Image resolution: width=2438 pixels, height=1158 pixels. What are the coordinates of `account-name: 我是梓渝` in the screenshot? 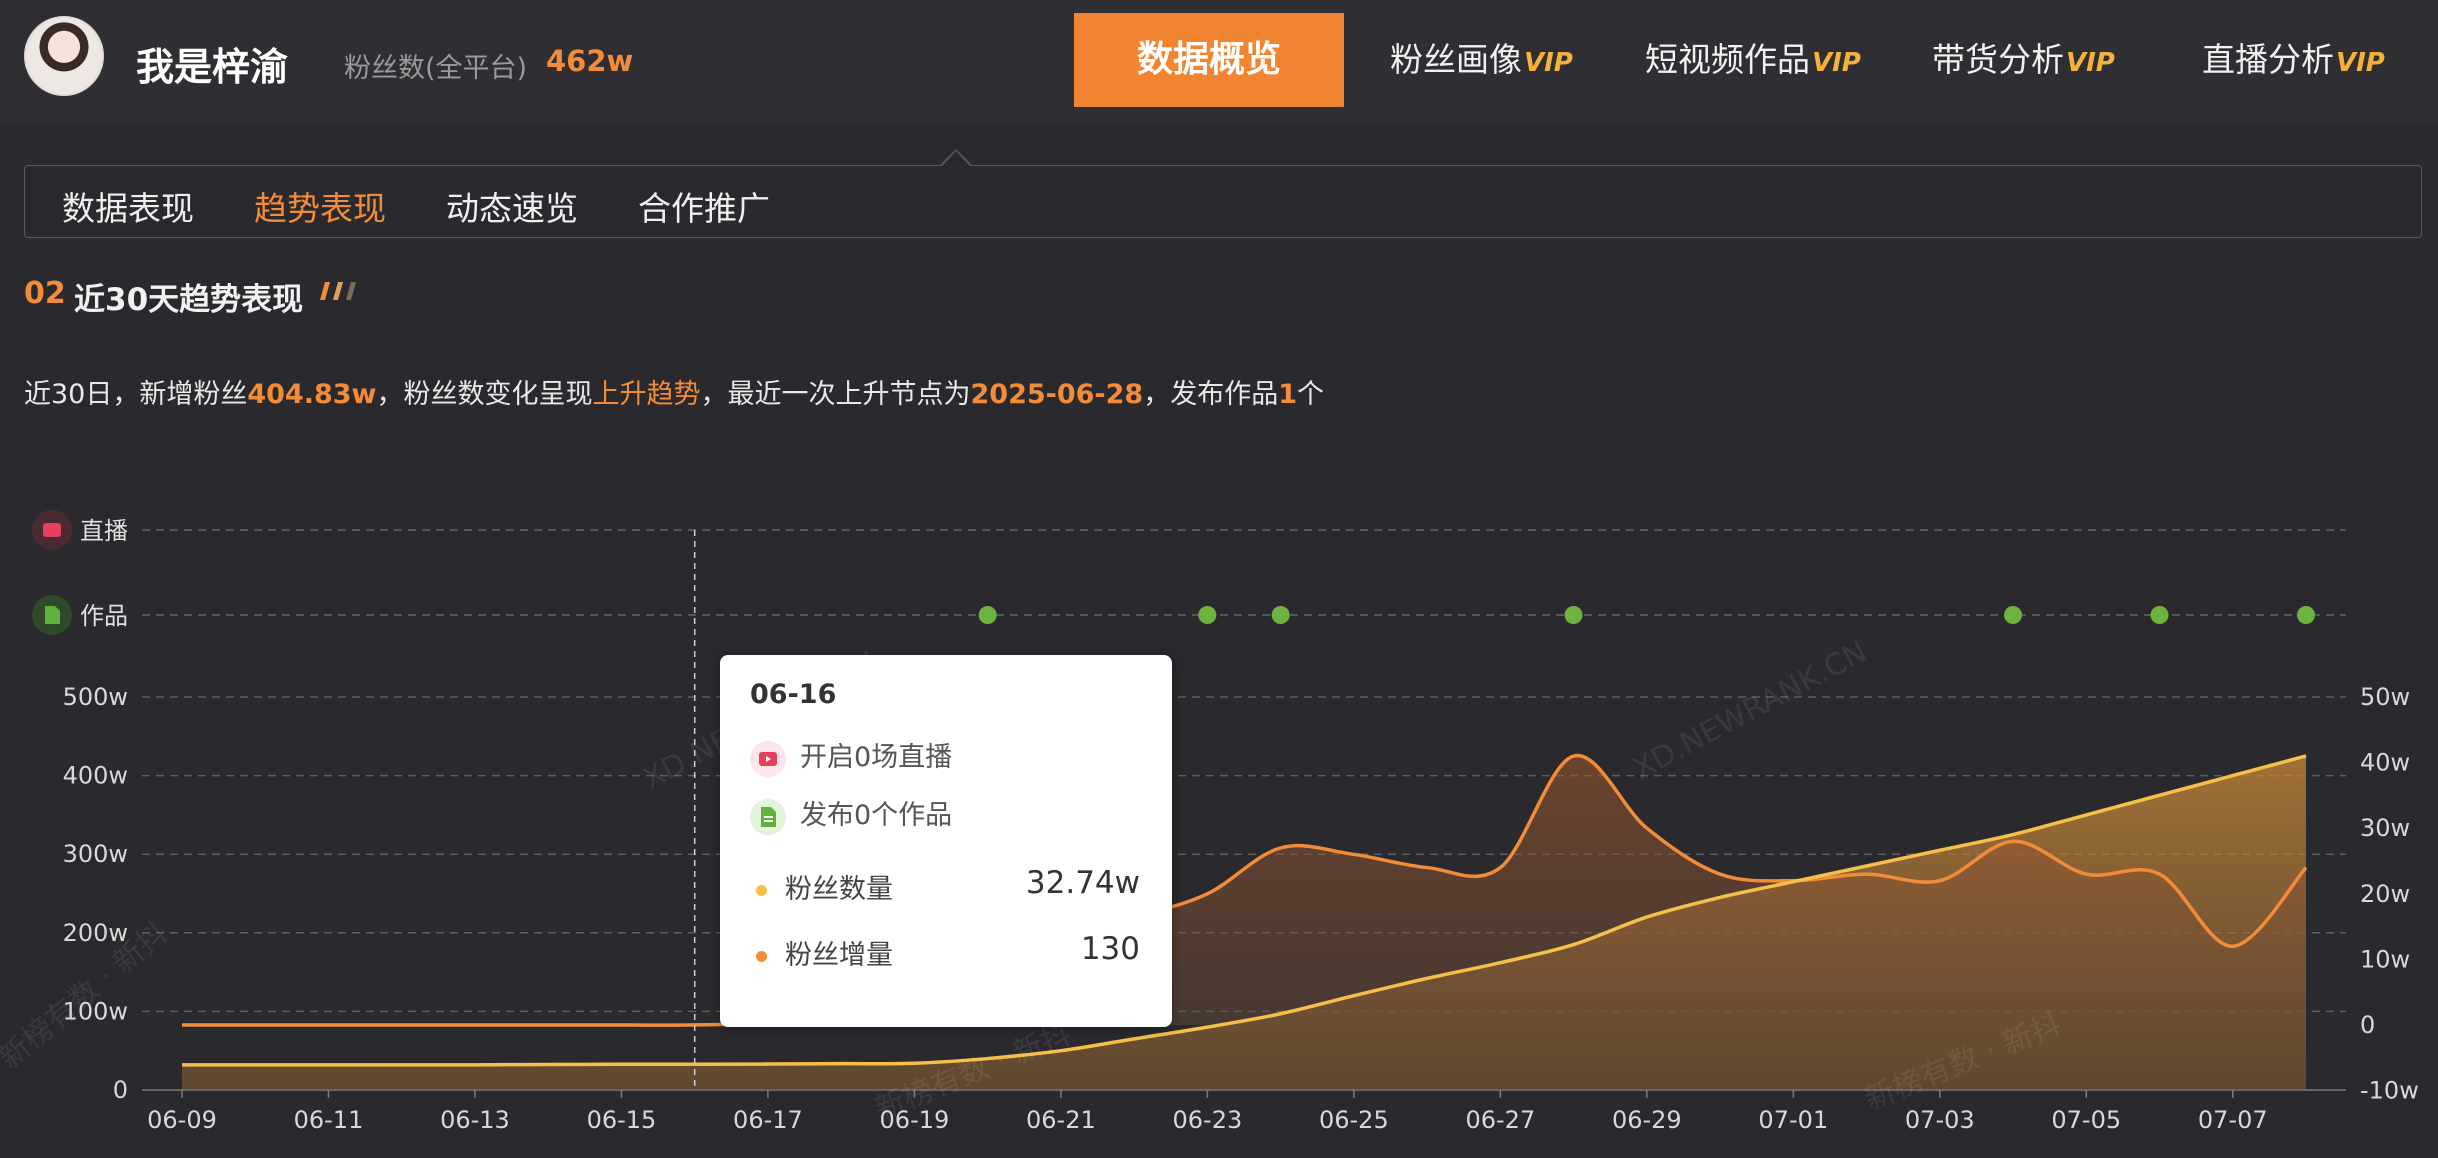 It's located at (212, 67).